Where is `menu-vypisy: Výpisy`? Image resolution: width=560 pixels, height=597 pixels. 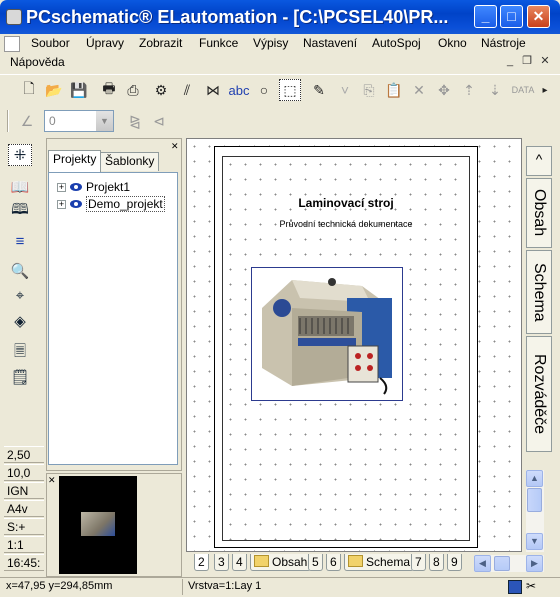
menu-vypisy: Výpisy is located at coordinates (270, 43).